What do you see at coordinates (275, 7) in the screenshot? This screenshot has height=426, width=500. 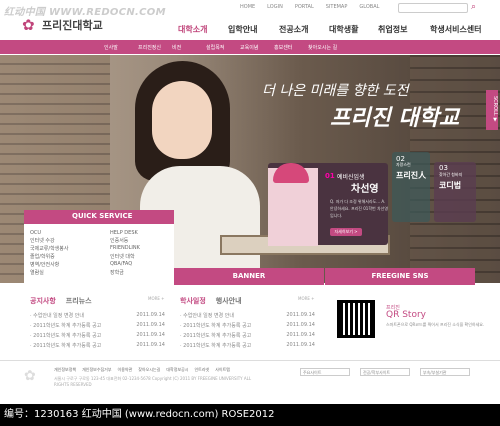 I see `util-login: LOGIN` at bounding box center [275, 7].